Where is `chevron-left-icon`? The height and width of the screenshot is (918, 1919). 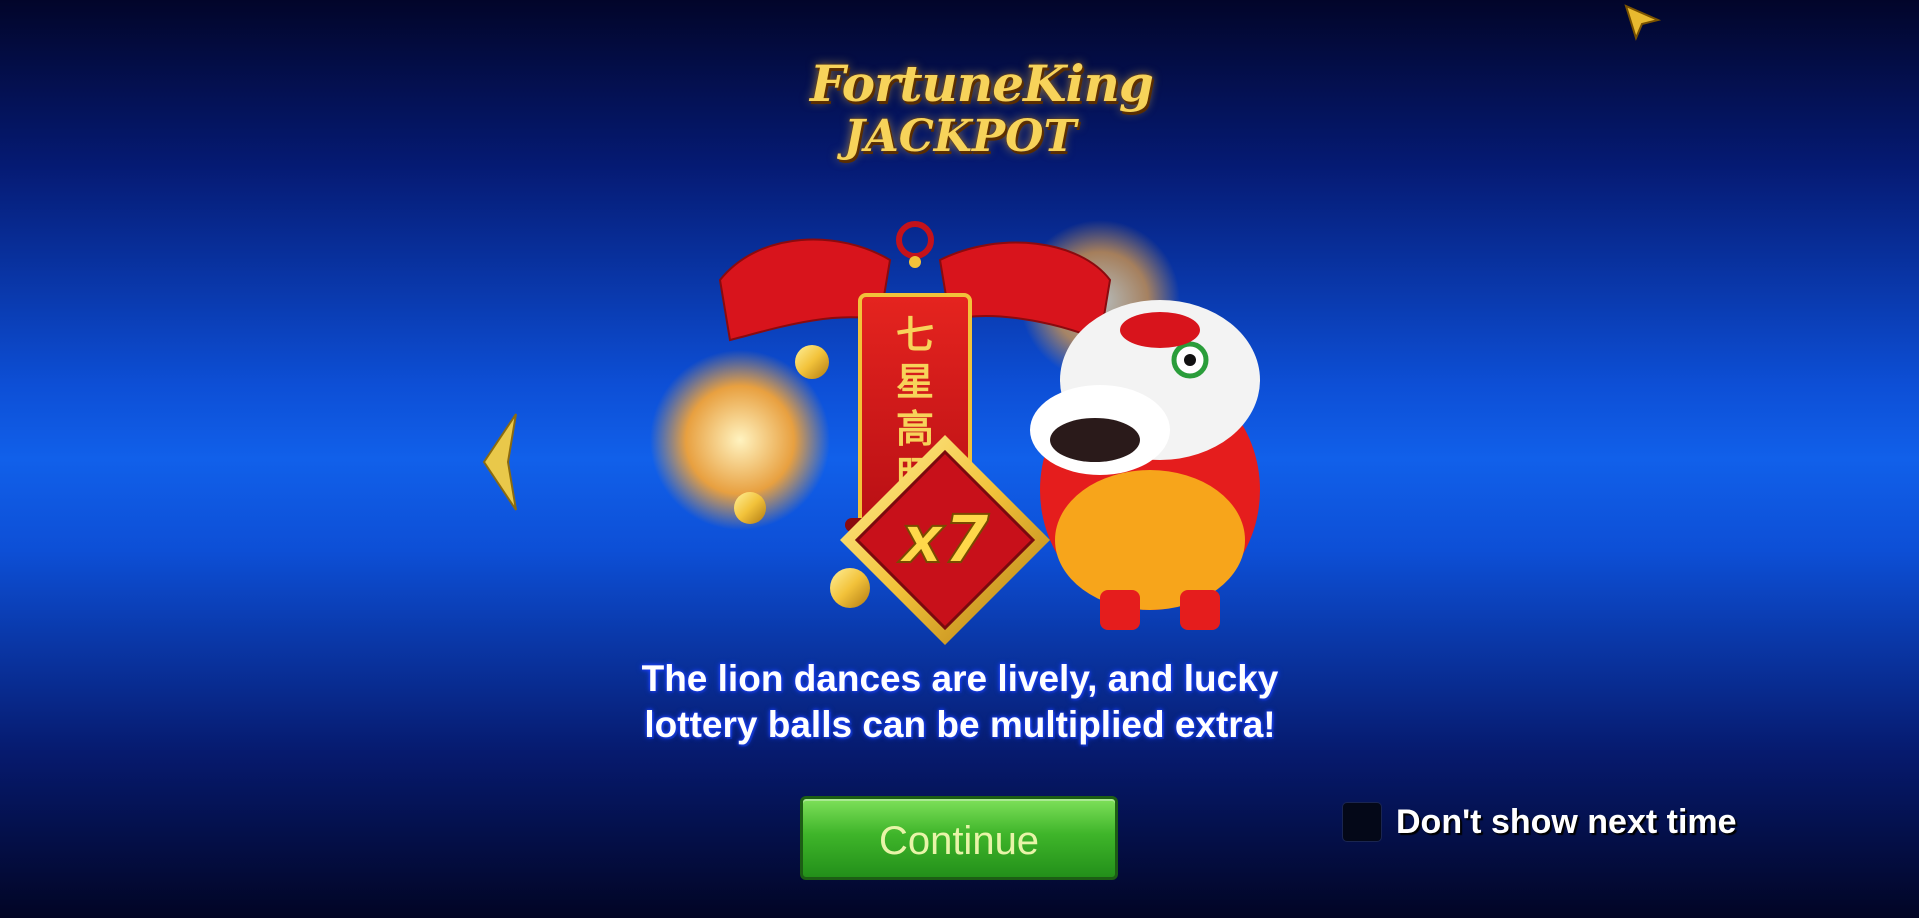
chevron-left-icon is located at coordinates (500, 462).